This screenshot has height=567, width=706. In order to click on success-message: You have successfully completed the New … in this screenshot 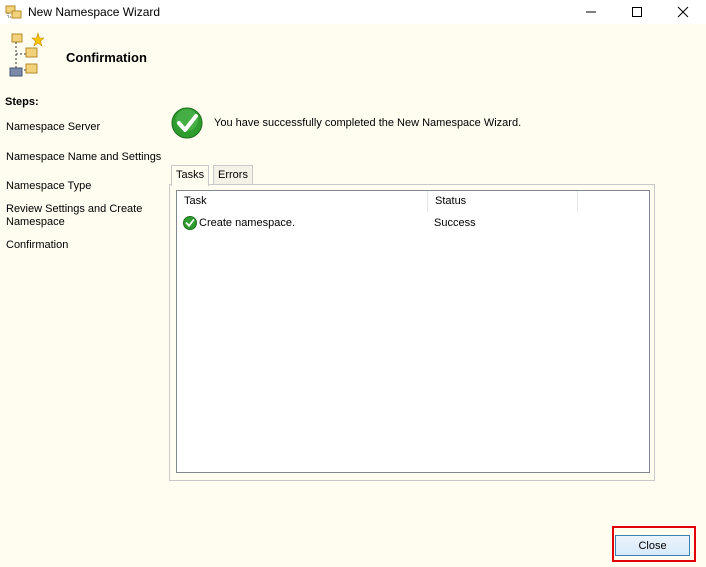, I will do `click(368, 123)`.